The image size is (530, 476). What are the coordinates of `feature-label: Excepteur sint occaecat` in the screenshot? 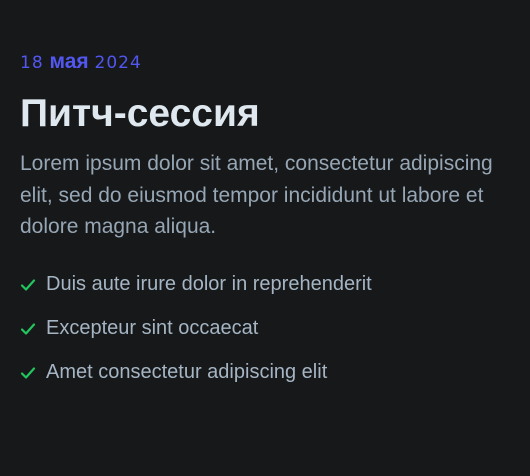 It's located at (152, 328).